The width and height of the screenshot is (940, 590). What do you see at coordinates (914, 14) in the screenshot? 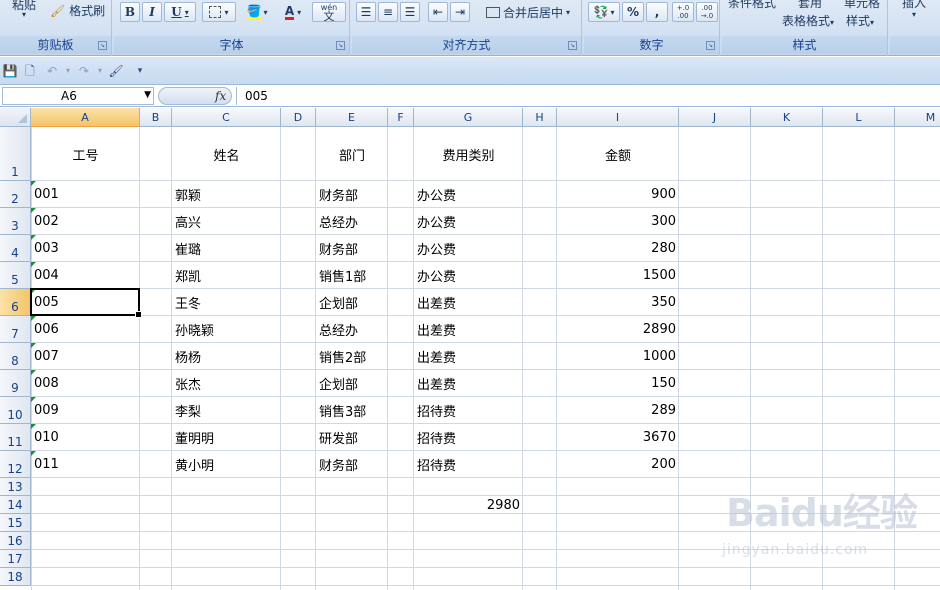
I see `insert-dropdown-icon: ▾` at bounding box center [914, 14].